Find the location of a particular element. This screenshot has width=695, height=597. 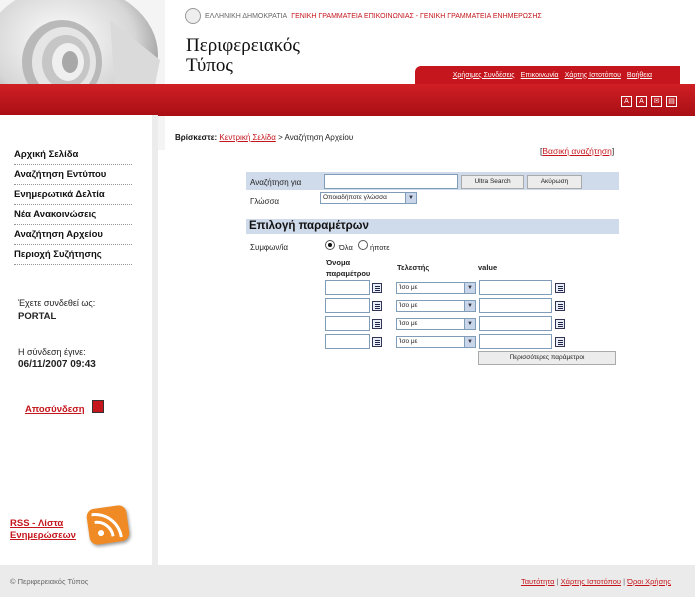

footer-copyright: © Περιφερειακός Τύπος is located at coordinates (49, 581).